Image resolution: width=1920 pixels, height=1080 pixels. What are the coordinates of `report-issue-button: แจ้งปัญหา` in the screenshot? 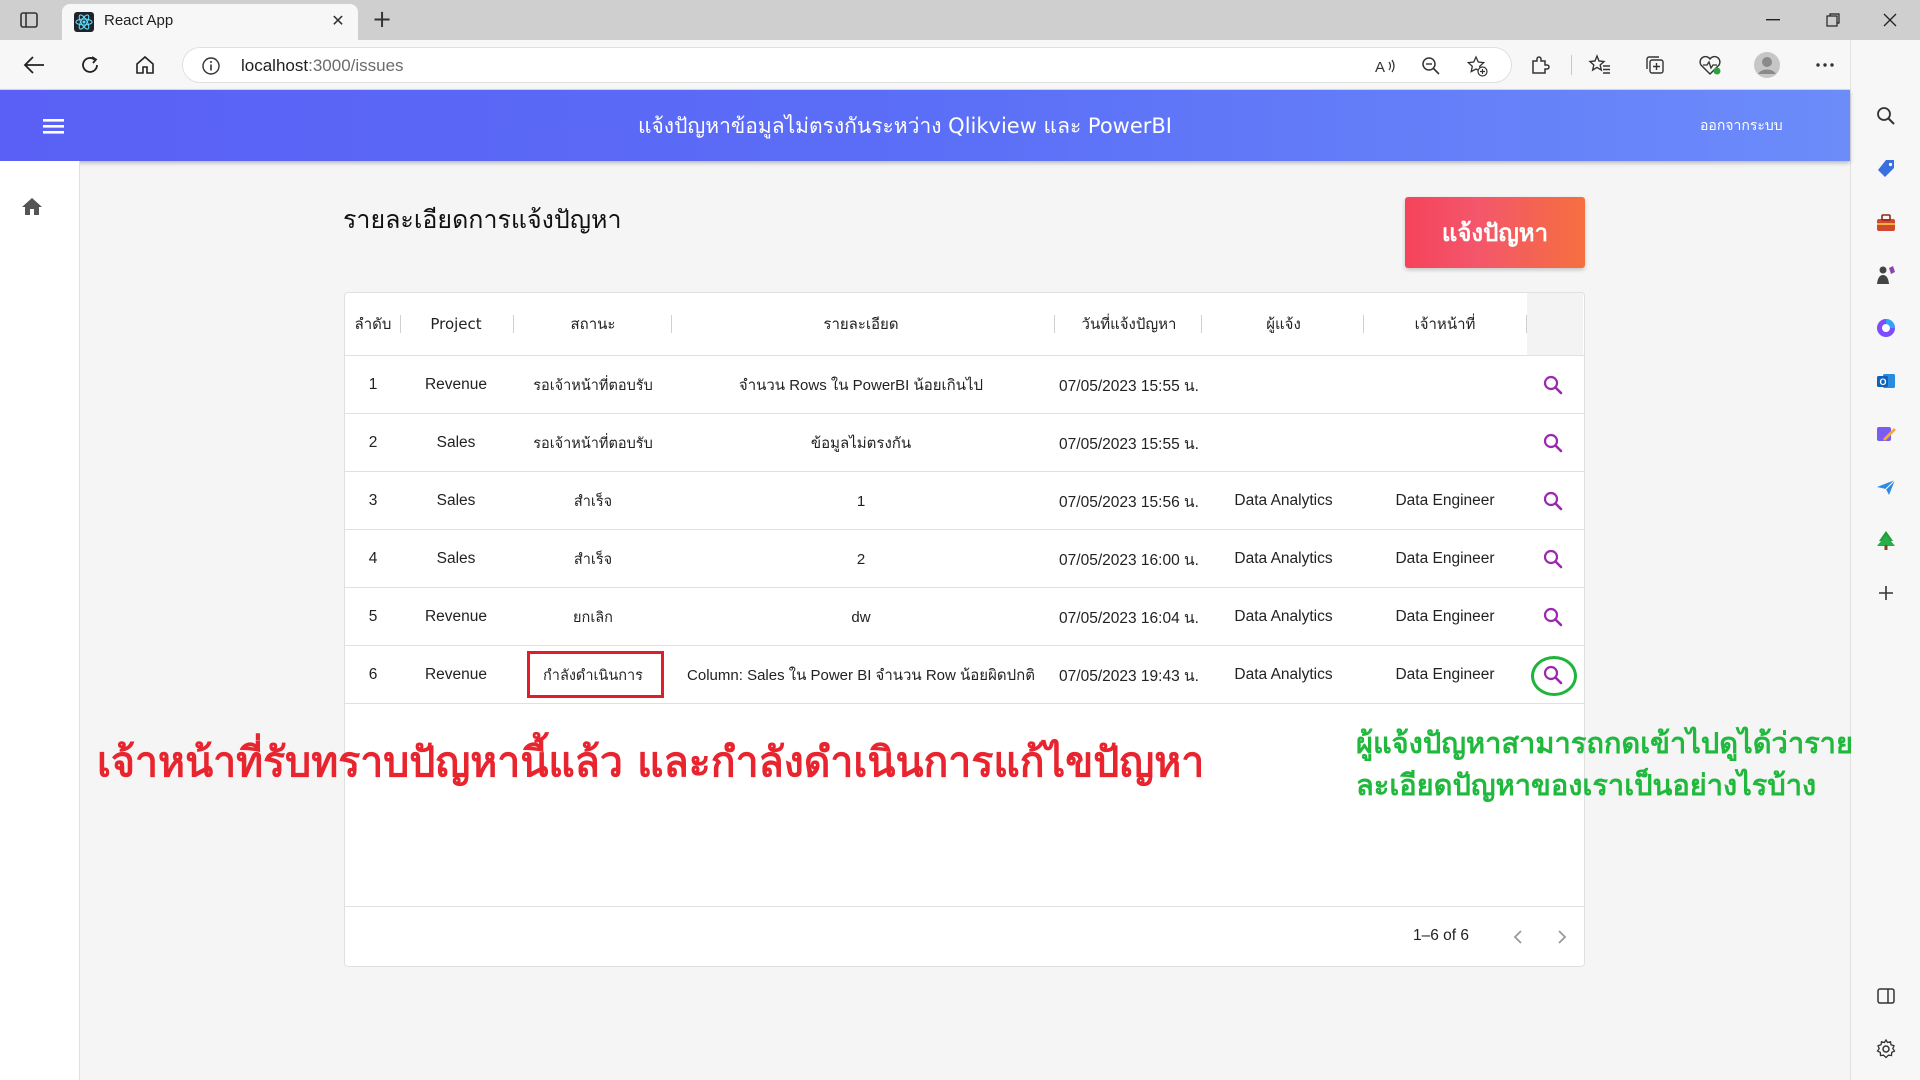 It's located at (1495, 232).